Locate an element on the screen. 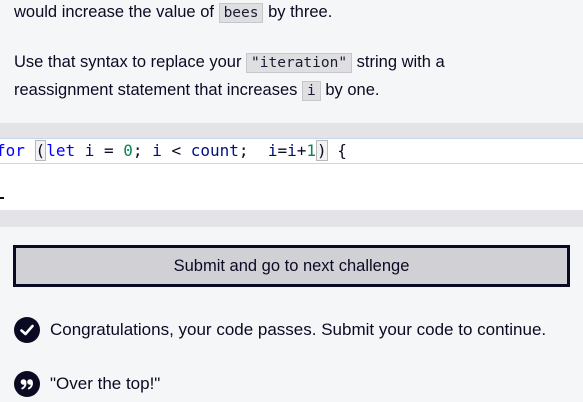 The image size is (583, 402). quote-text: "Over the top!" is located at coordinates (105, 383).